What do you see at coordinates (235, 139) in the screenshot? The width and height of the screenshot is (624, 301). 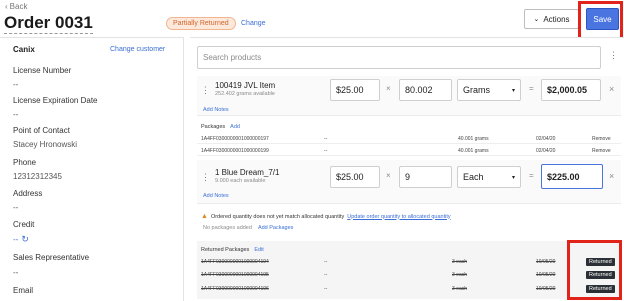 I see `package-id: 1A4FF0300000001000000197` at bounding box center [235, 139].